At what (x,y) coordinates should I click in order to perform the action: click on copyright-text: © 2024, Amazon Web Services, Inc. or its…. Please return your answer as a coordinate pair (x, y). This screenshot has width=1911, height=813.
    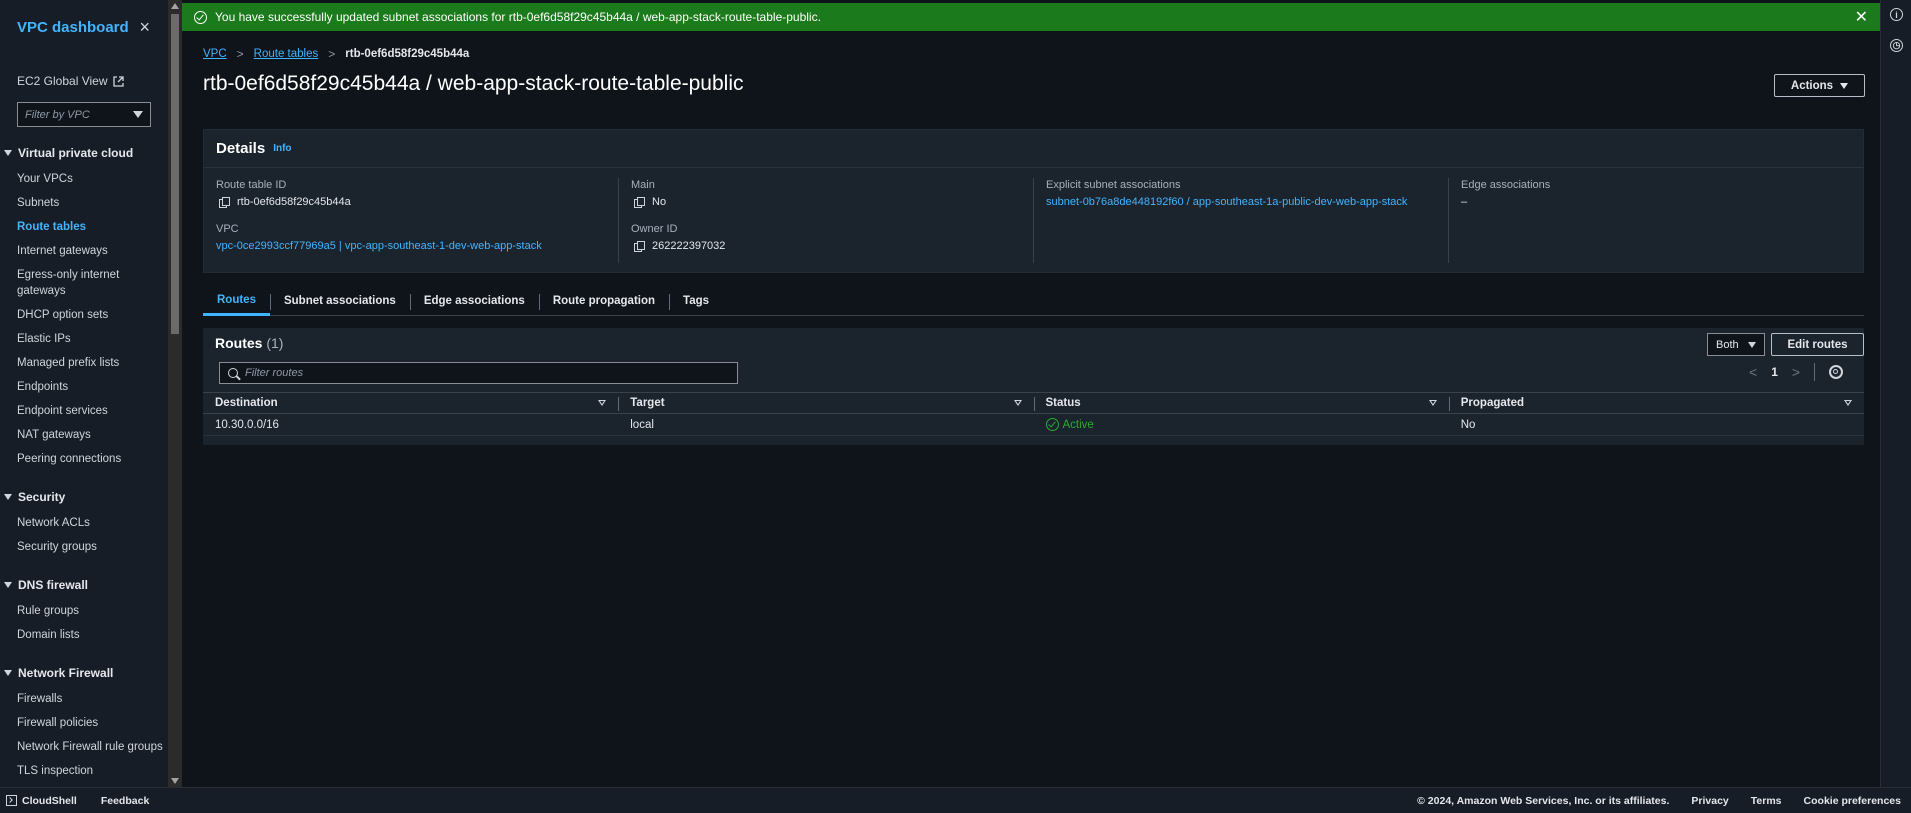
    Looking at the image, I should click on (1543, 800).